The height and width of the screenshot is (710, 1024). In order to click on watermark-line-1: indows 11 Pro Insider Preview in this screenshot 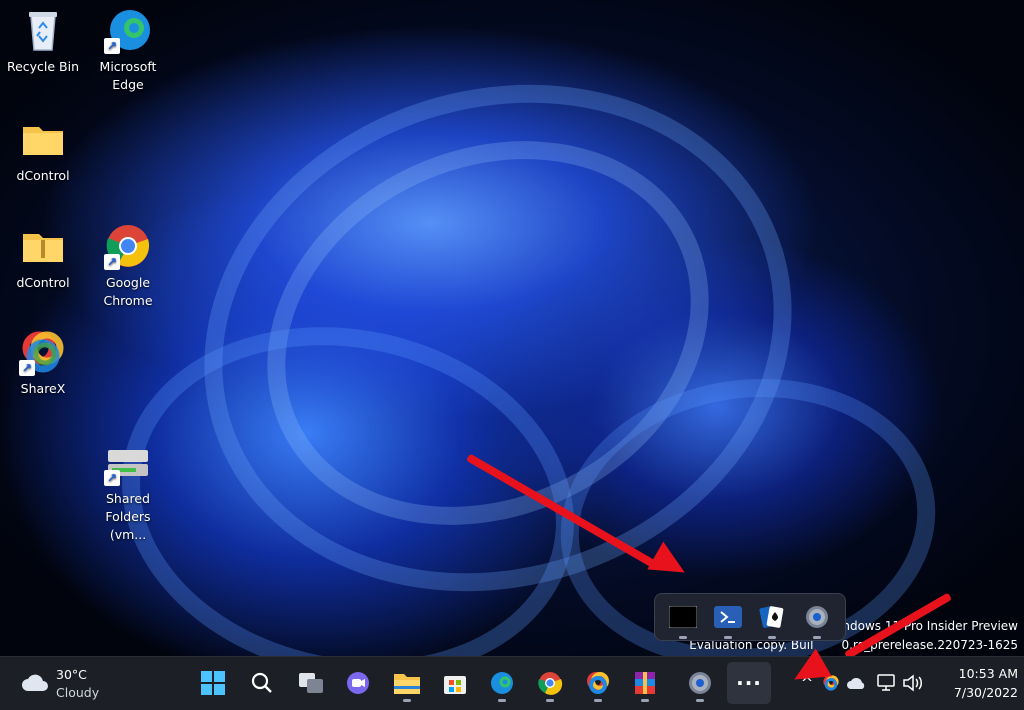, I will do `click(928, 626)`.